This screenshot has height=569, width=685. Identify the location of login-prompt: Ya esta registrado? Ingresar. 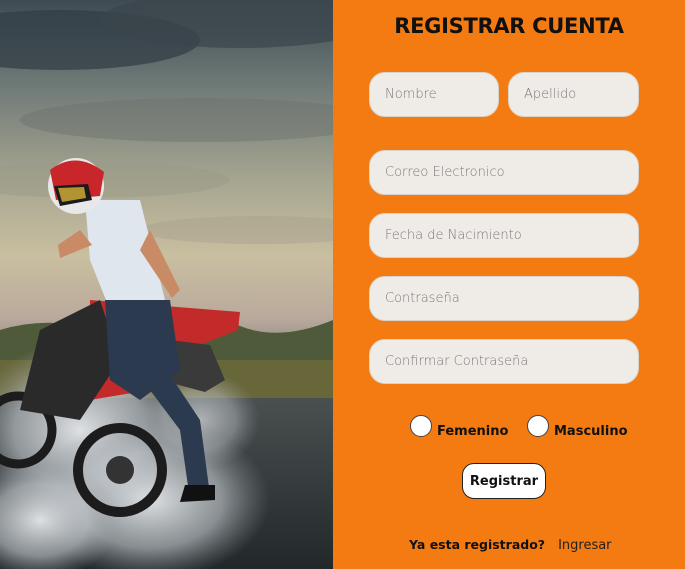
(510, 545).